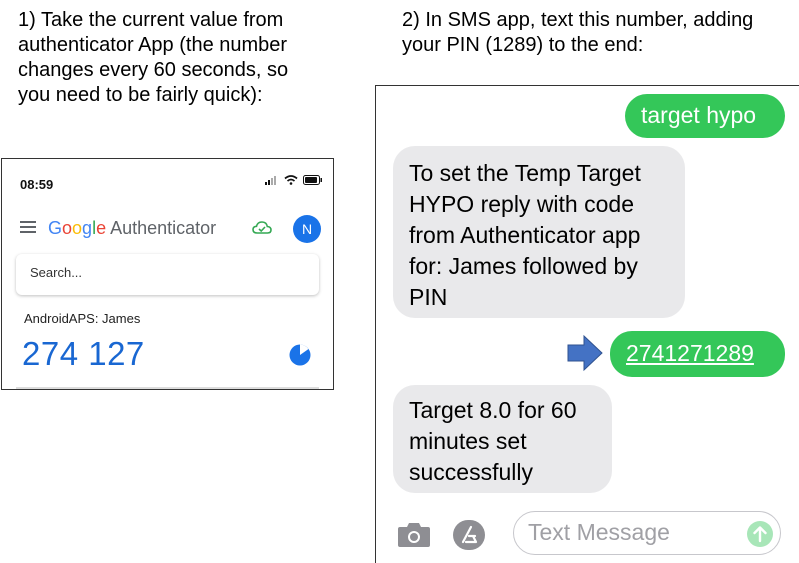  Describe the element at coordinates (270, 180) in the screenshot. I see `signal-icon` at that location.